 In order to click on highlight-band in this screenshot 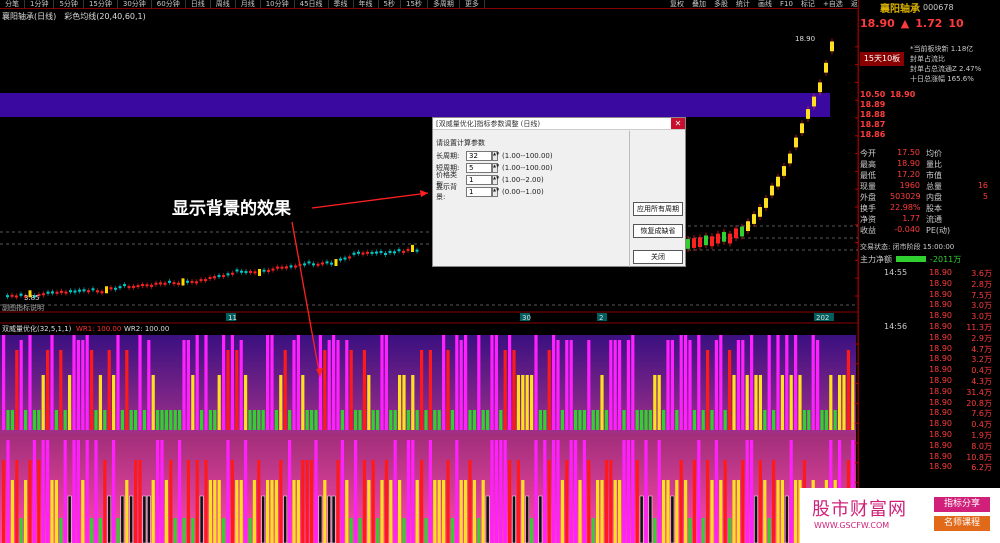, I will do `click(415, 105)`.